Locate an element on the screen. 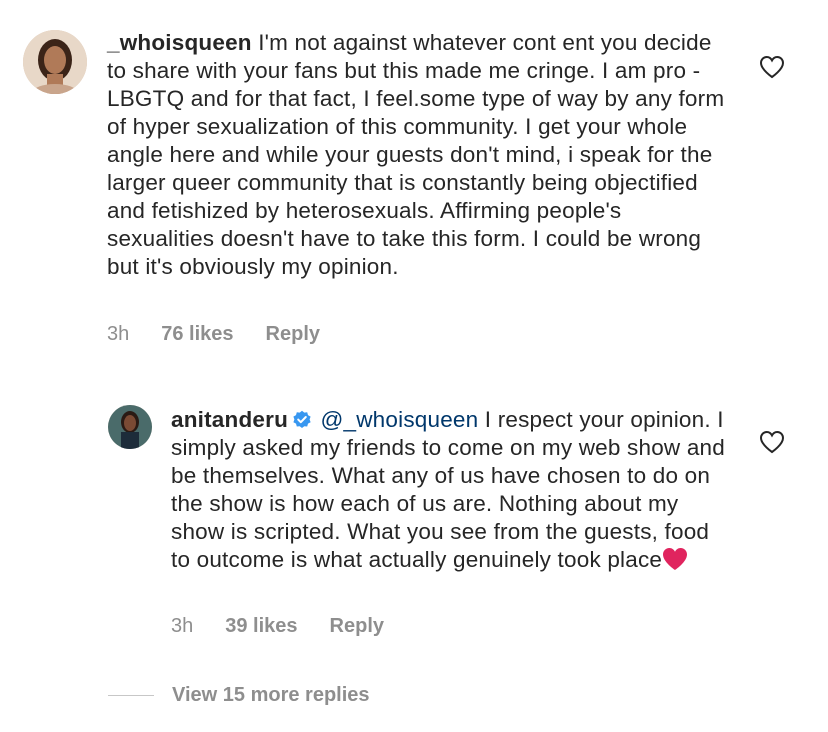 The image size is (828, 732). comment-time: 3h is located at coordinates (118, 334).